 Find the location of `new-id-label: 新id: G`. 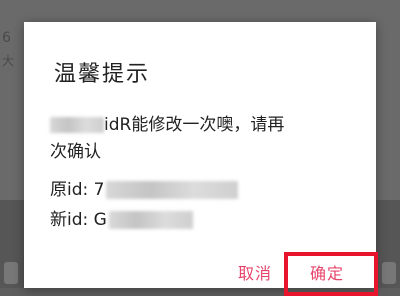

new-id-label: 新id: G is located at coordinates (78, 220).